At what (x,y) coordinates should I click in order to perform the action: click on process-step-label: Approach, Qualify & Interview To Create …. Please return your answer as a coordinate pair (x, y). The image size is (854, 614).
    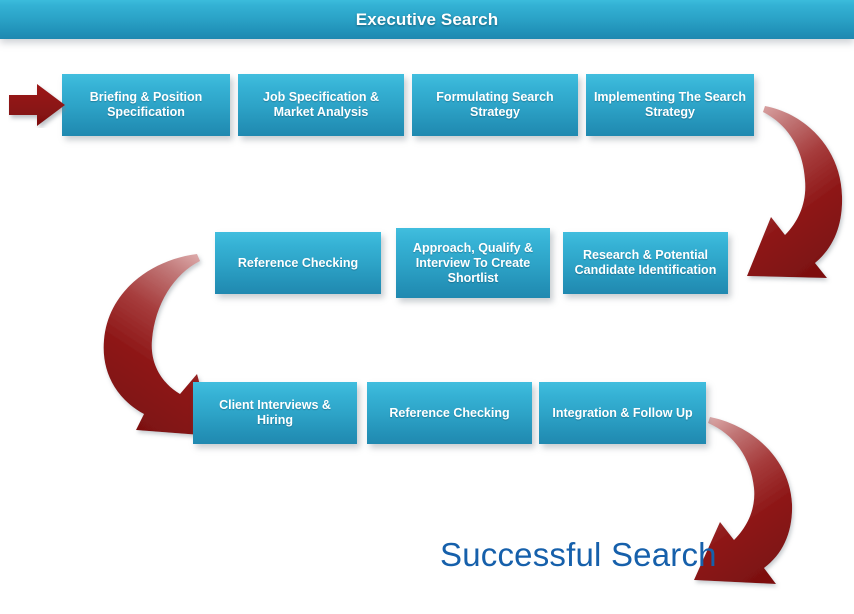
    Looking at the image, I should click on (473, 262).